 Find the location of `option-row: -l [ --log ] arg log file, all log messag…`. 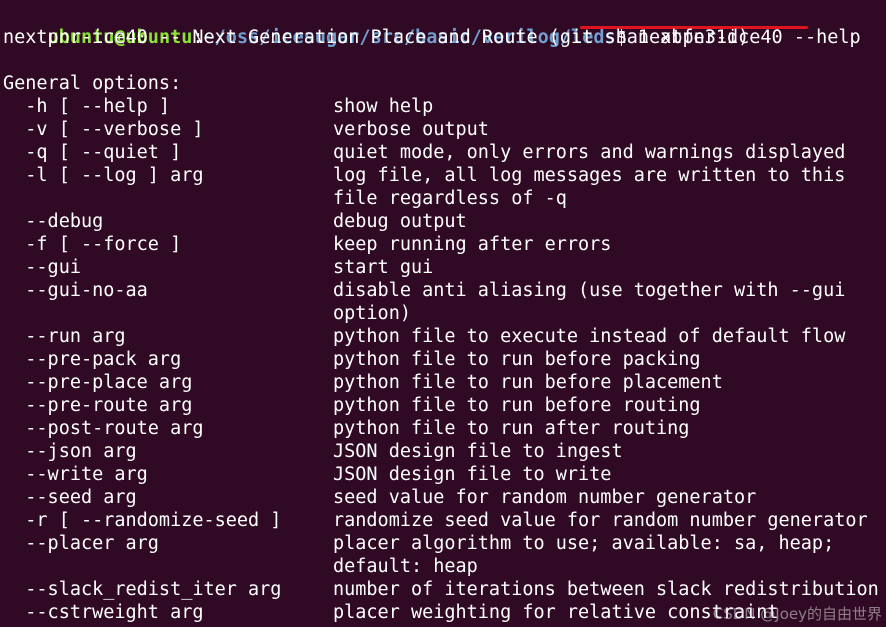

option-row: -l [ --log ] arg log file, all log messag… is located at coordinates (443, 175).